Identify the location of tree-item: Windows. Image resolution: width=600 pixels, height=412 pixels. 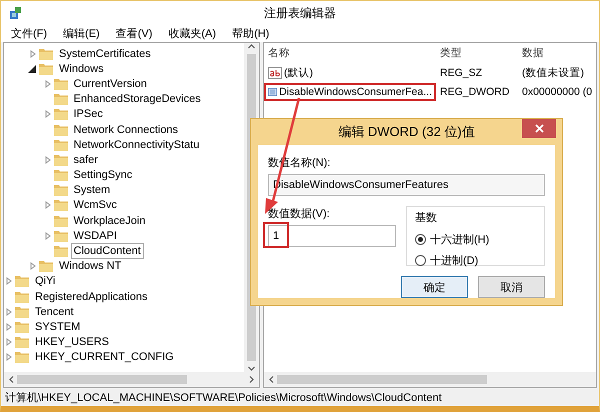
(81, 68).